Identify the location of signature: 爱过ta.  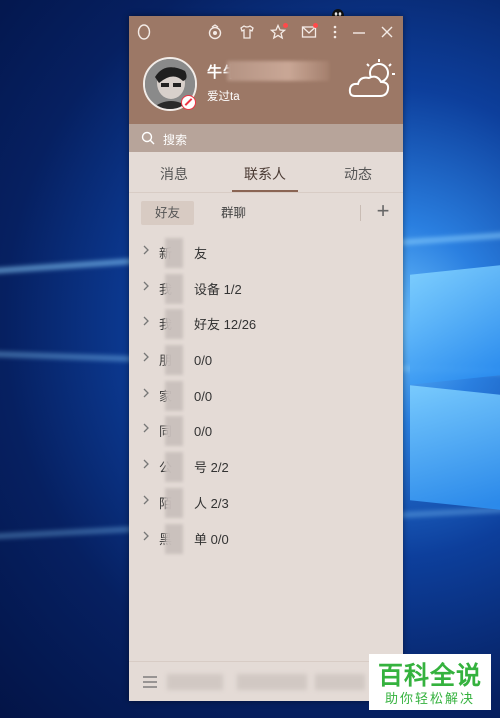
(223, 96).